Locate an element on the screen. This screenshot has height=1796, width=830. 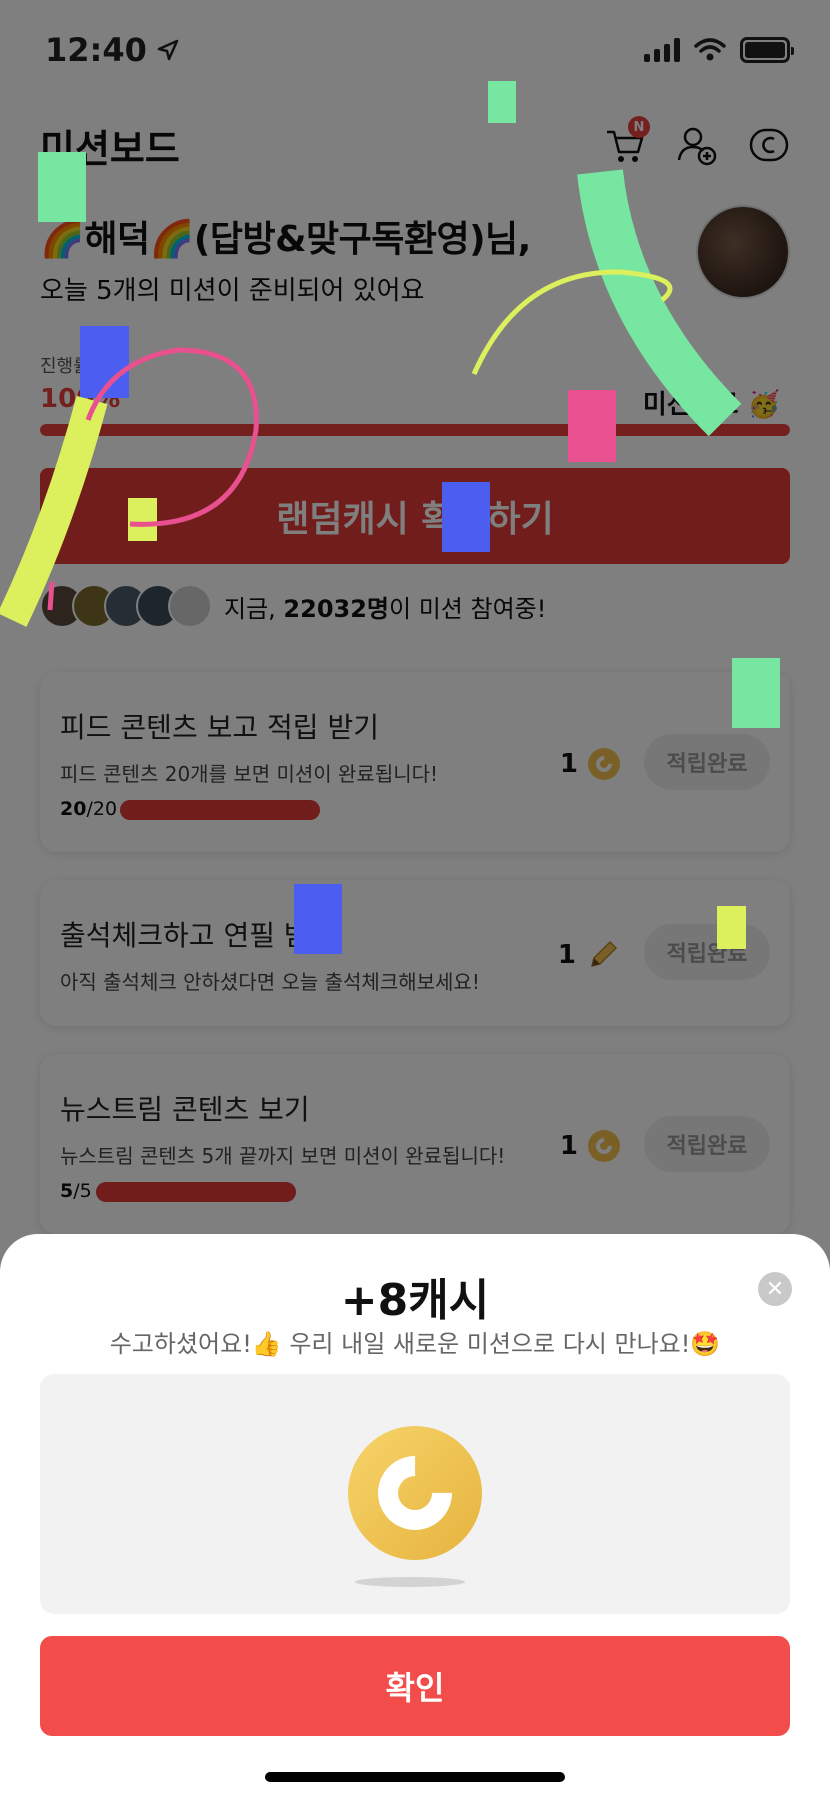
reward-message: 수고하셨어요!👍 우리 내일 새로운 미션으로 다시 만나요!🤩 is located at coordinates (415, 1344).